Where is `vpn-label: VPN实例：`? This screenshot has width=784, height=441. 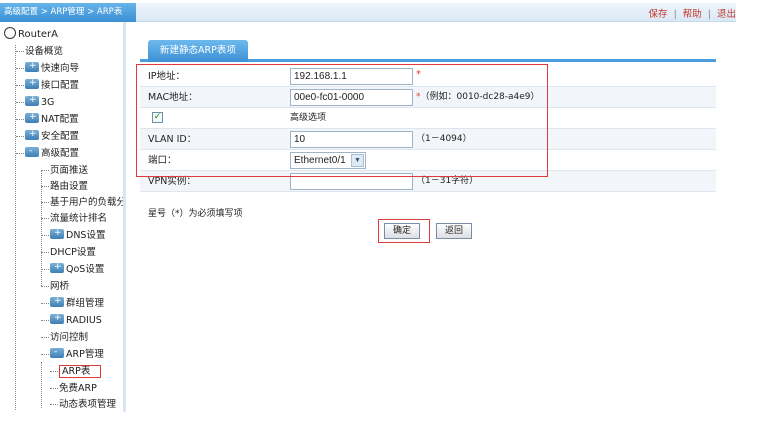 vpn-label: VPN实例： is located at coordinates (172, 181).